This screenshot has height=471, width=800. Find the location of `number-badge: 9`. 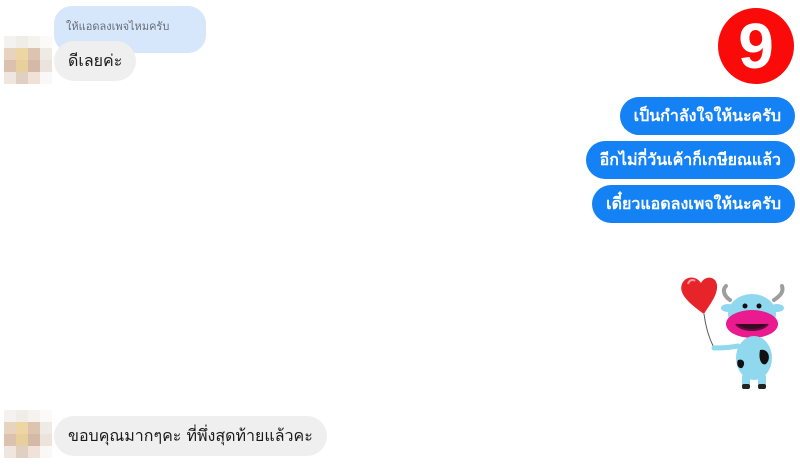

number-badge: 9 is located at coordinates (756, 46).